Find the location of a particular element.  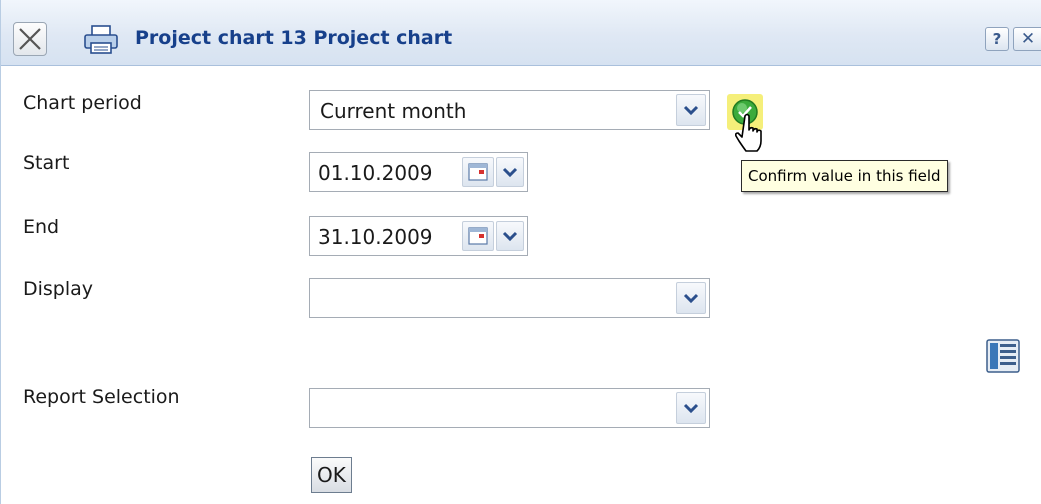

start-date-field: 01.10.2009 is located at coordinates (418, 172).